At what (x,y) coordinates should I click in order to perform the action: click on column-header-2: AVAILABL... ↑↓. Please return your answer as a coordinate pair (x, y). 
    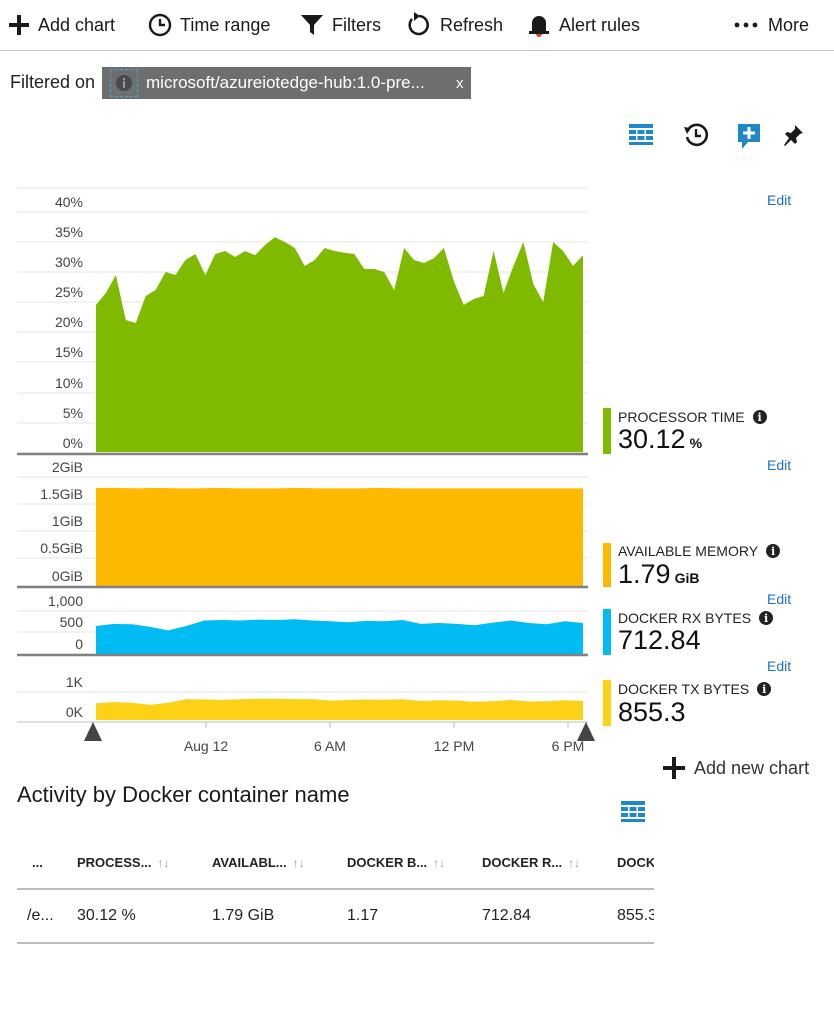
    Looking at the image, I should click on (279, 863).